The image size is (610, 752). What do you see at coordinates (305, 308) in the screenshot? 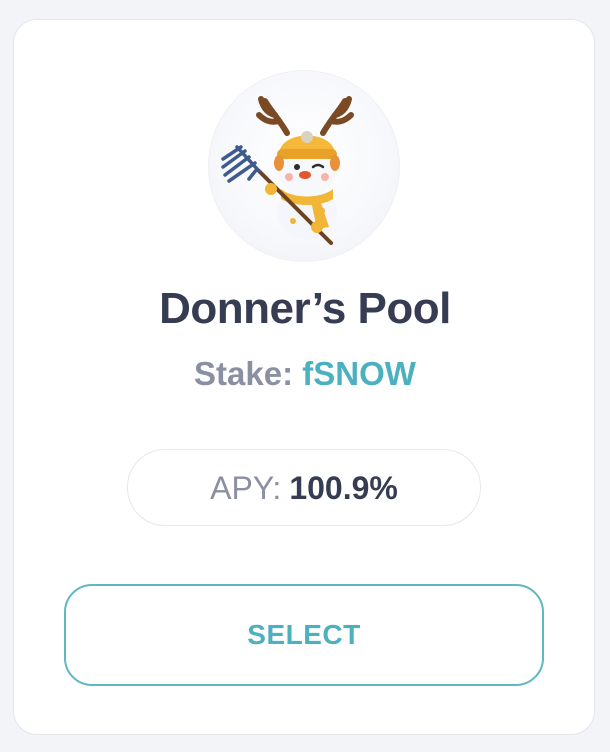
I see `pool-title: Donner’s Pool` at bounding box center [305, 308].